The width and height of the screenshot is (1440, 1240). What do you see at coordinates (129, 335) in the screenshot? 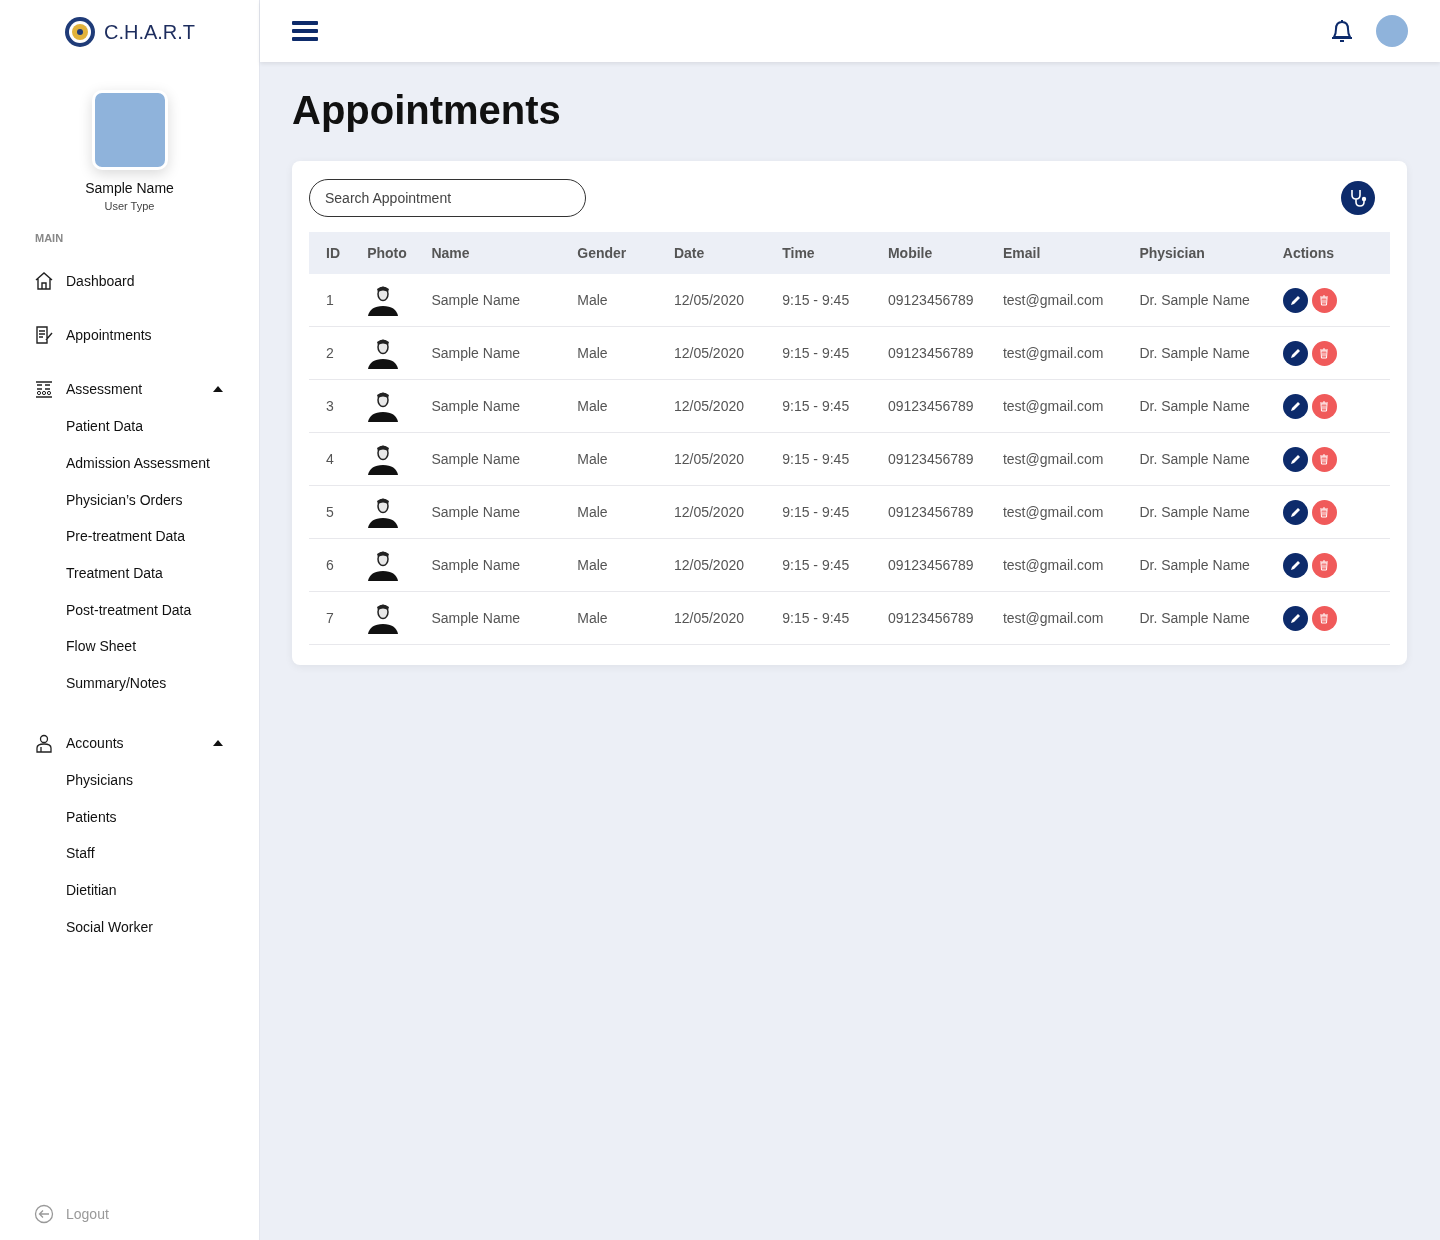
I see `nav-item: Appointments` at bounding box center [129, 335].